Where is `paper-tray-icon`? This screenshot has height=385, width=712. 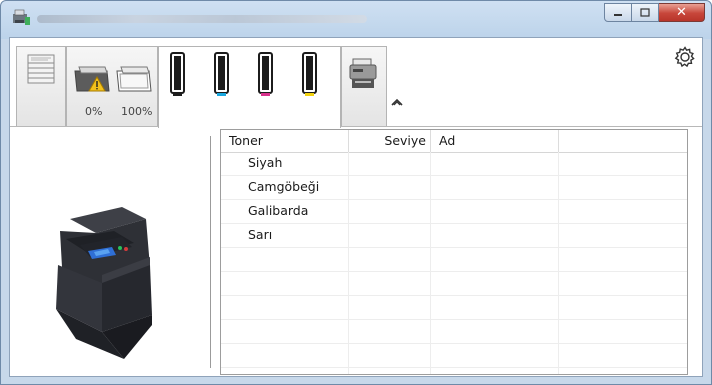
paper-tray-icon is located at coordinates (134, 79).